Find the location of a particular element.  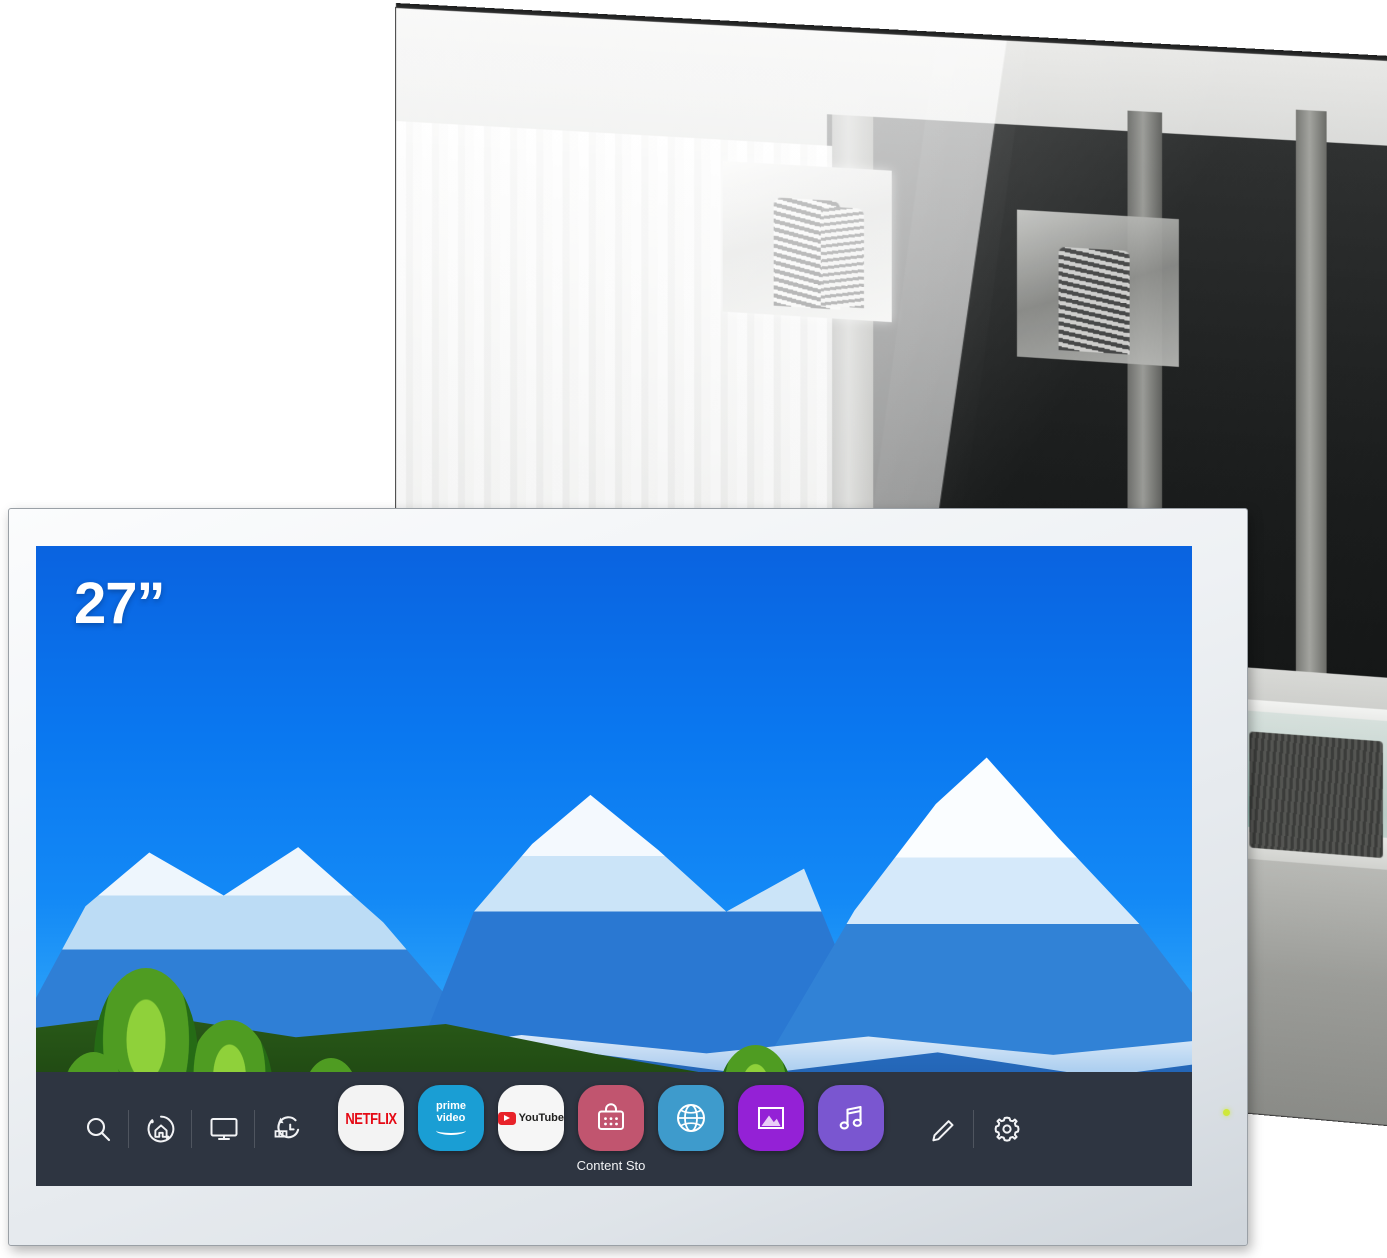

app-netflix: NETFLIX is located at coordinates (371, 1118).